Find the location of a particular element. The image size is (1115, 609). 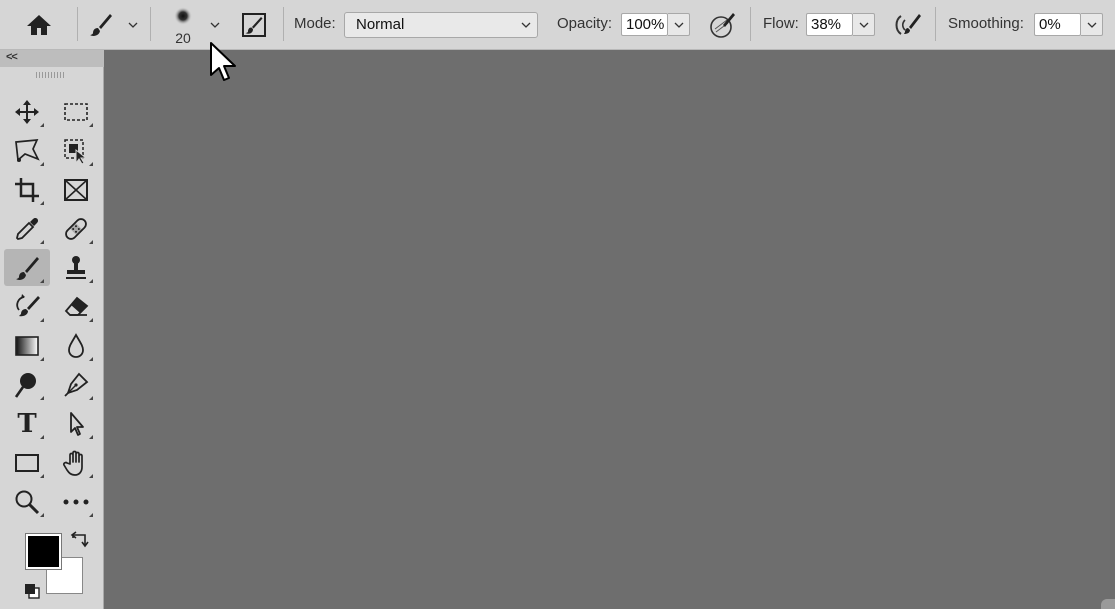

hand-tool is located at coordinates (76, 462).